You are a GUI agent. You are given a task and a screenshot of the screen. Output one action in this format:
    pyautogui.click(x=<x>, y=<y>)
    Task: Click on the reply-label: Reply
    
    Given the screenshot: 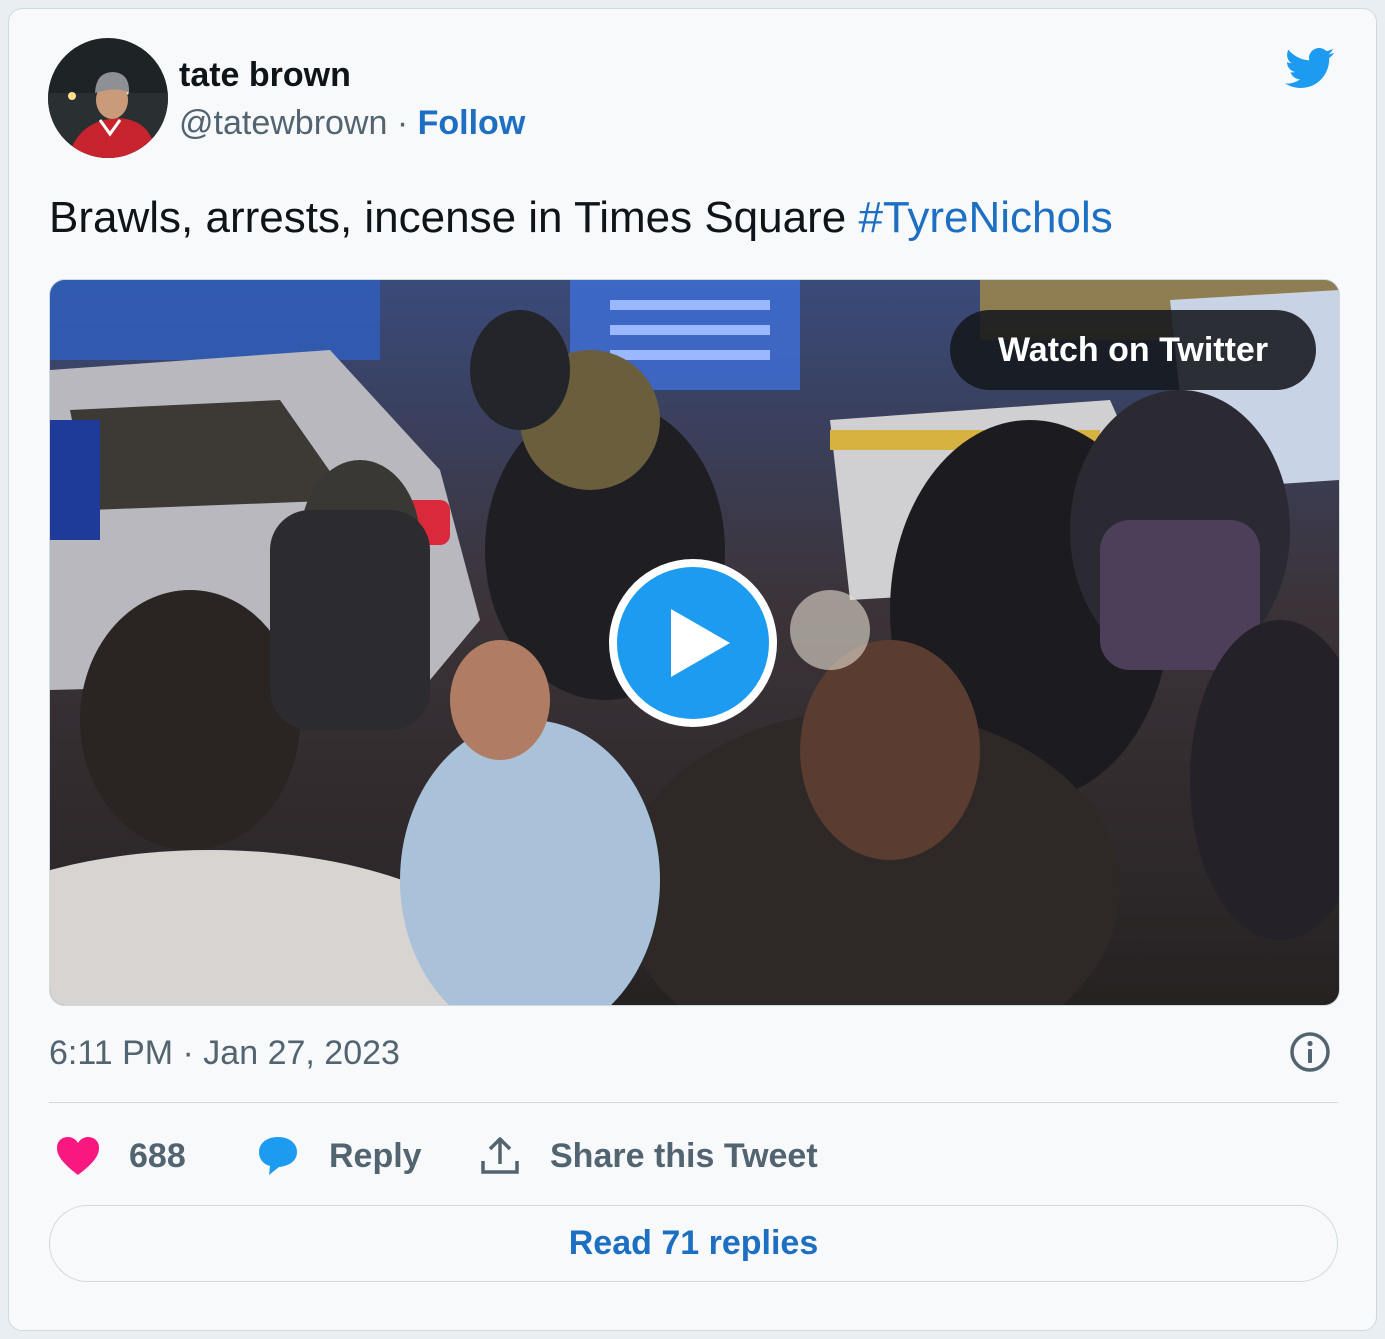 What is the action you would take?
    pyautogui.click(x=375, y=1155)
    